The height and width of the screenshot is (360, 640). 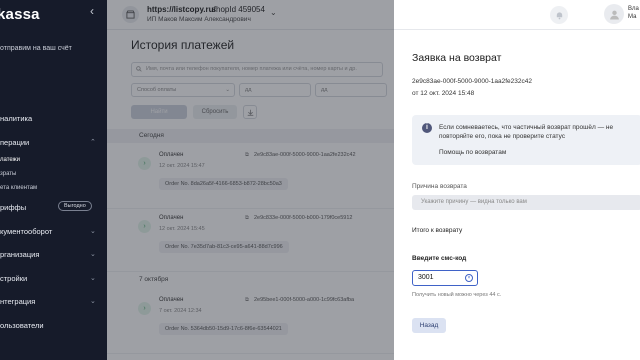 What do you see at coordinates (445, 278) in the screenshot?
I see `sms-code-input: 3001 ×` at bounding box center [445, 278].